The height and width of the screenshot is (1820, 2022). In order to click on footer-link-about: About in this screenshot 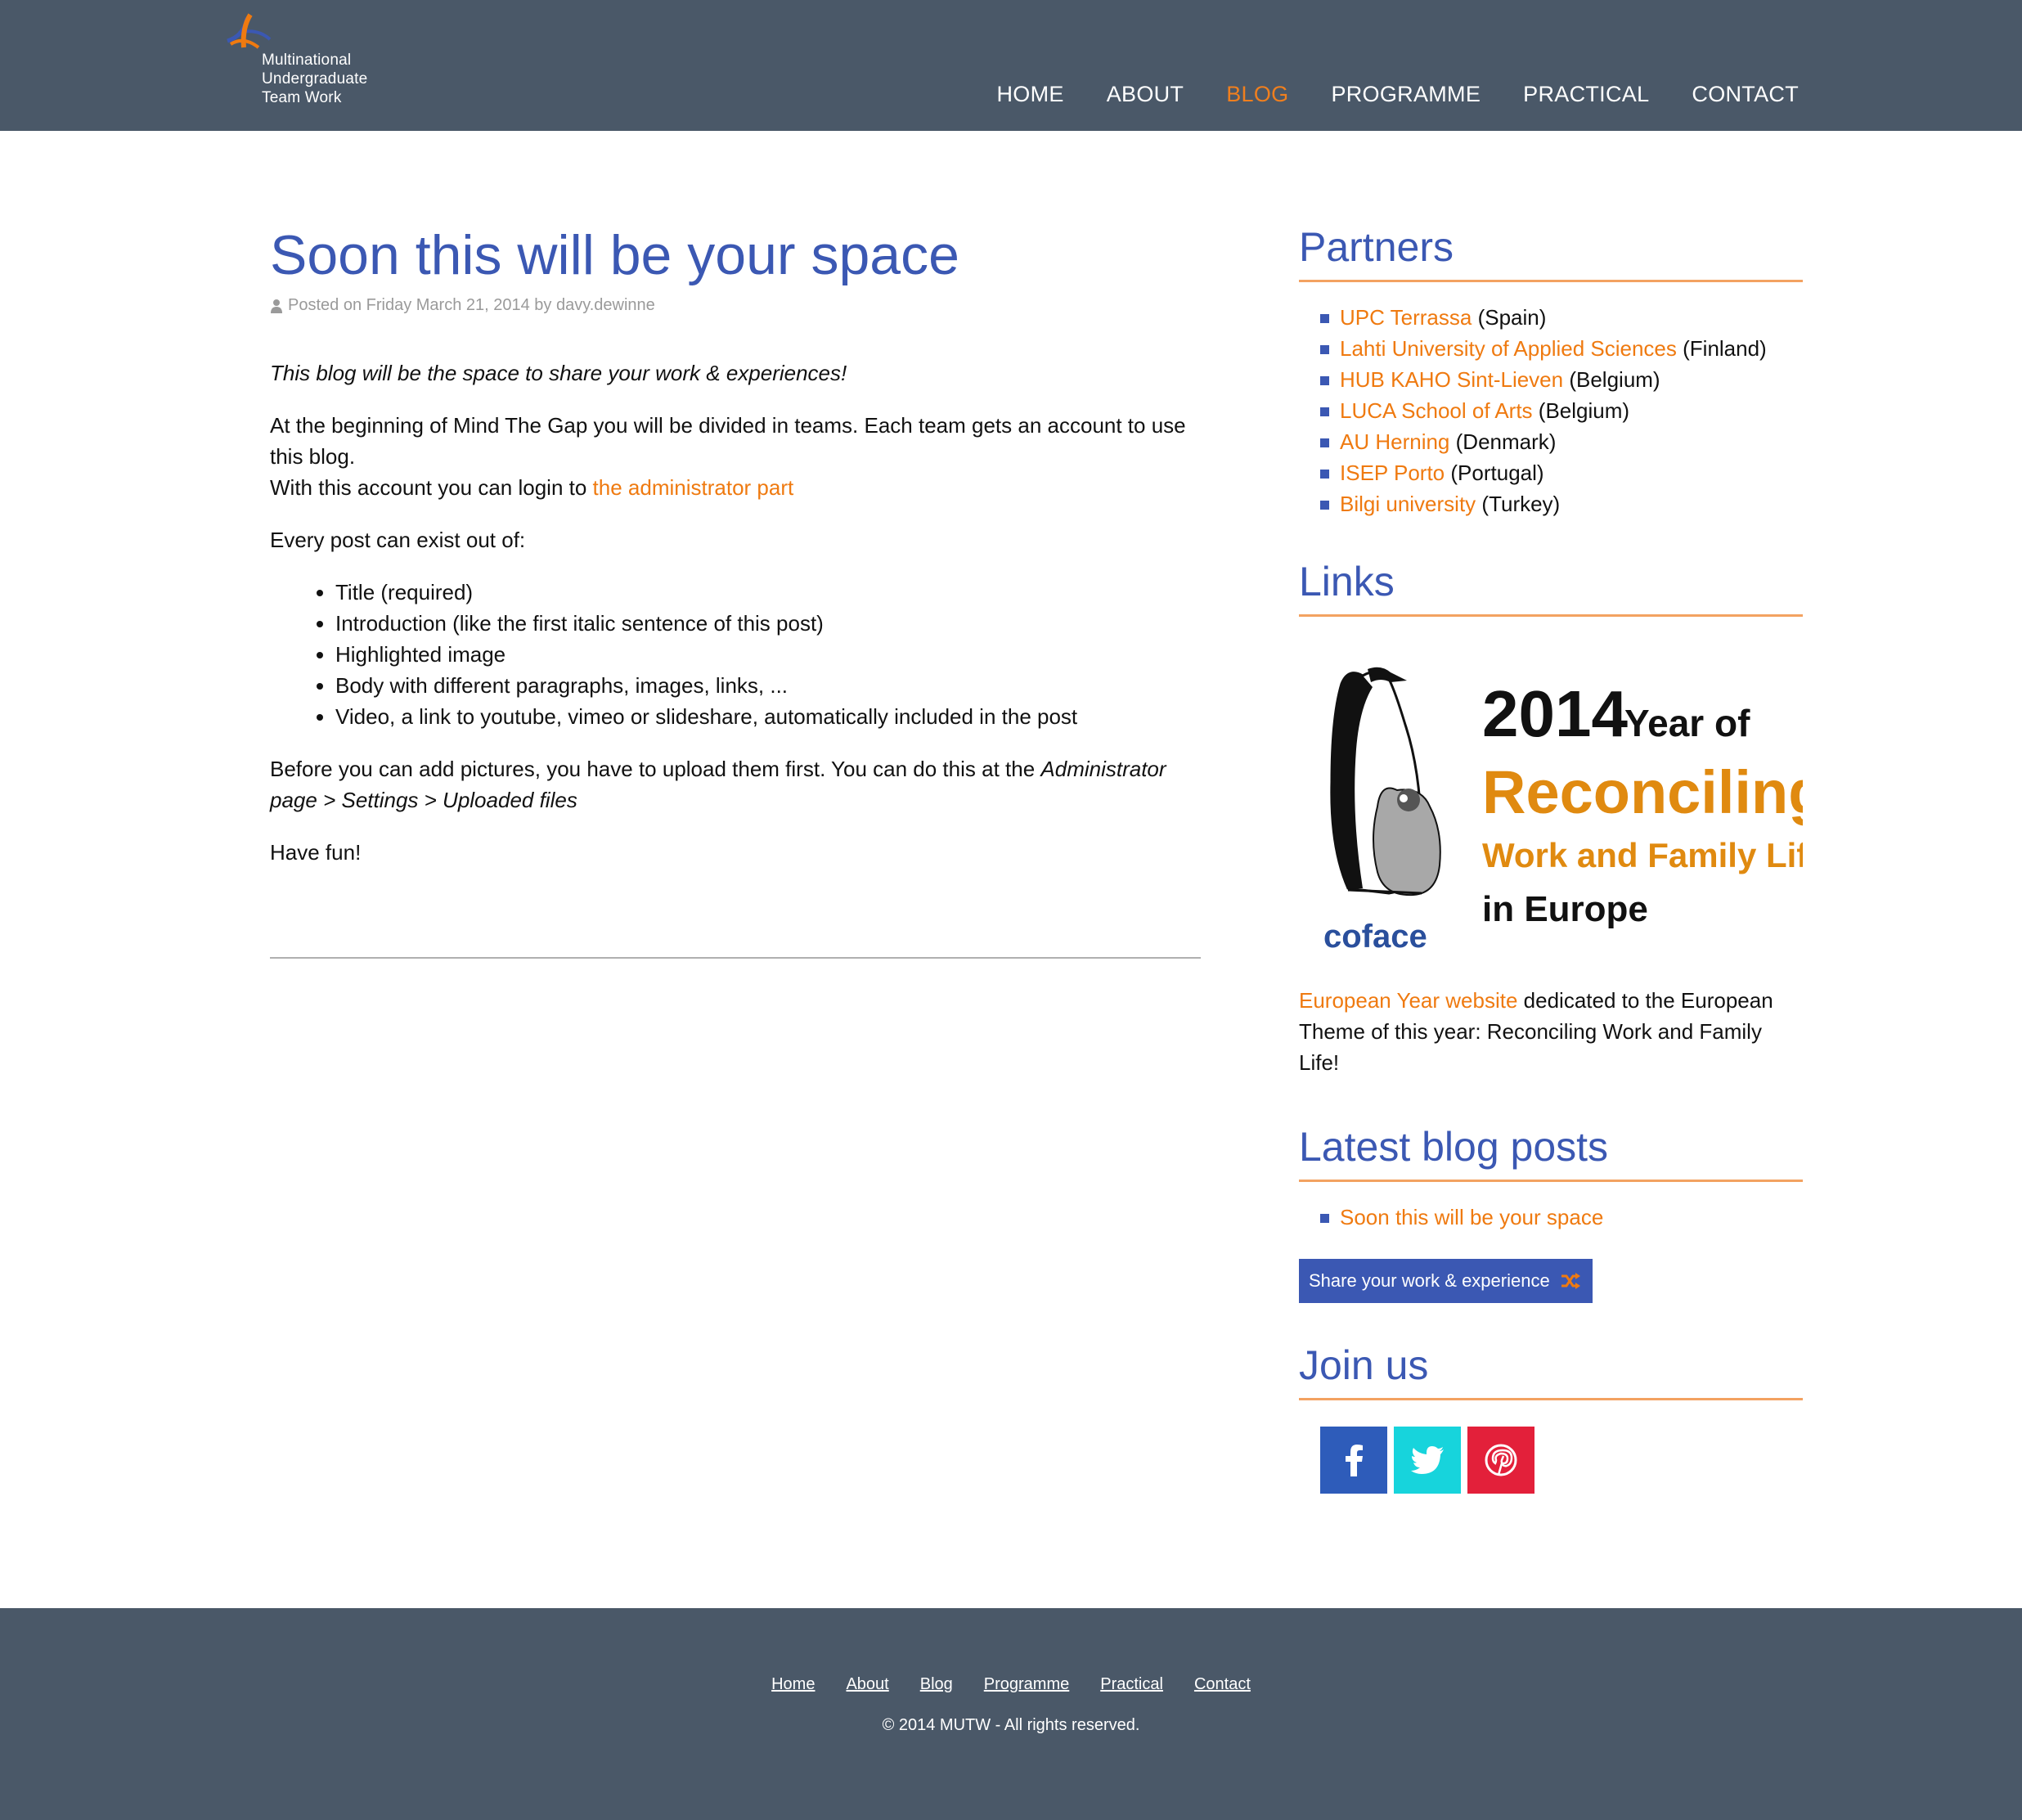, I will do `click(867, 1684)`.